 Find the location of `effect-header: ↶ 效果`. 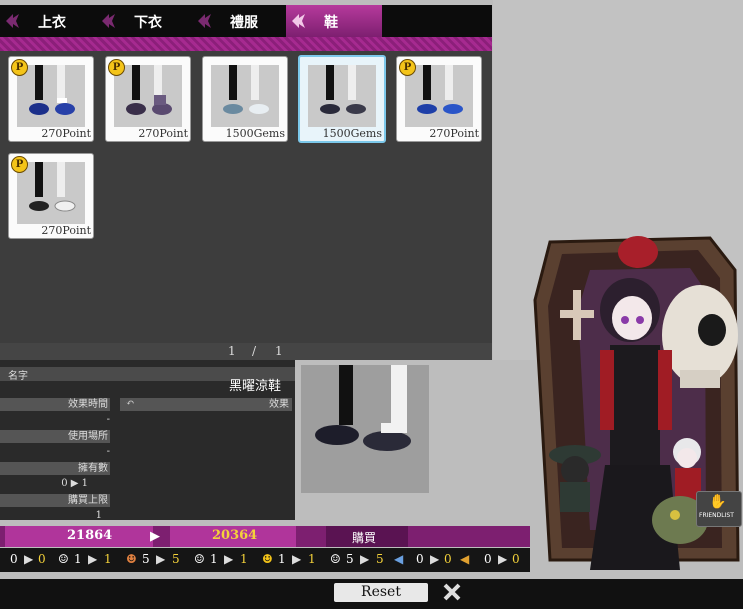

effect-header: ↶ 效果 is located at coordinates (206, 404).